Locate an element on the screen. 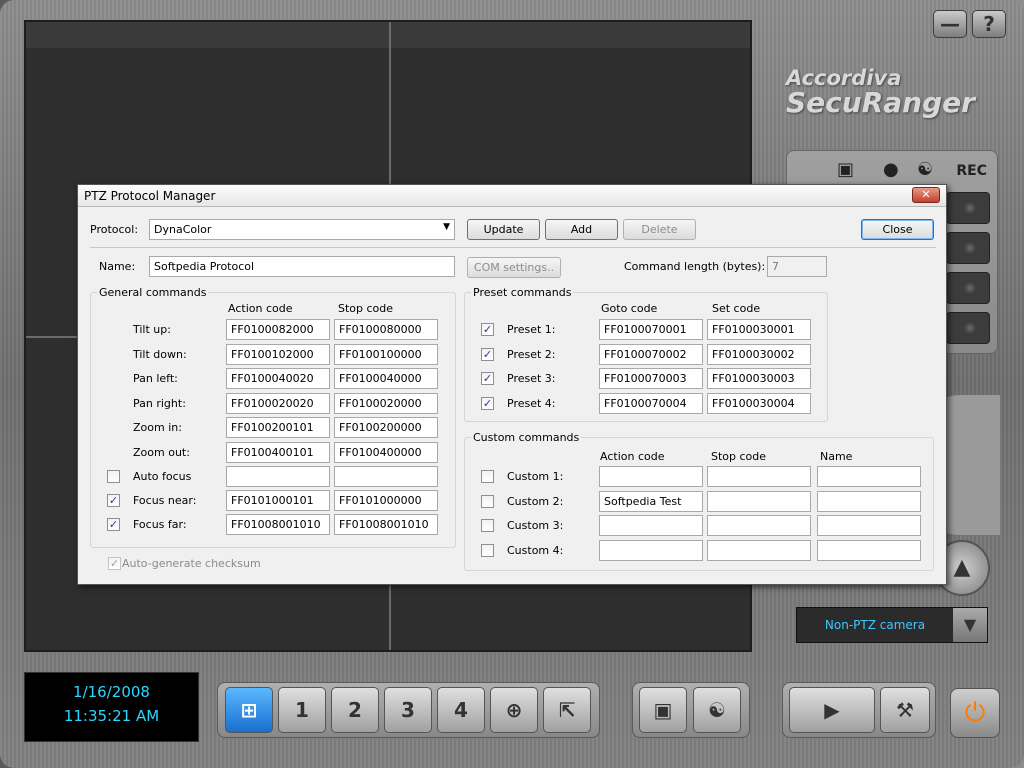  general-stop-code-header: Stop code is located at coordinates (366, 308).